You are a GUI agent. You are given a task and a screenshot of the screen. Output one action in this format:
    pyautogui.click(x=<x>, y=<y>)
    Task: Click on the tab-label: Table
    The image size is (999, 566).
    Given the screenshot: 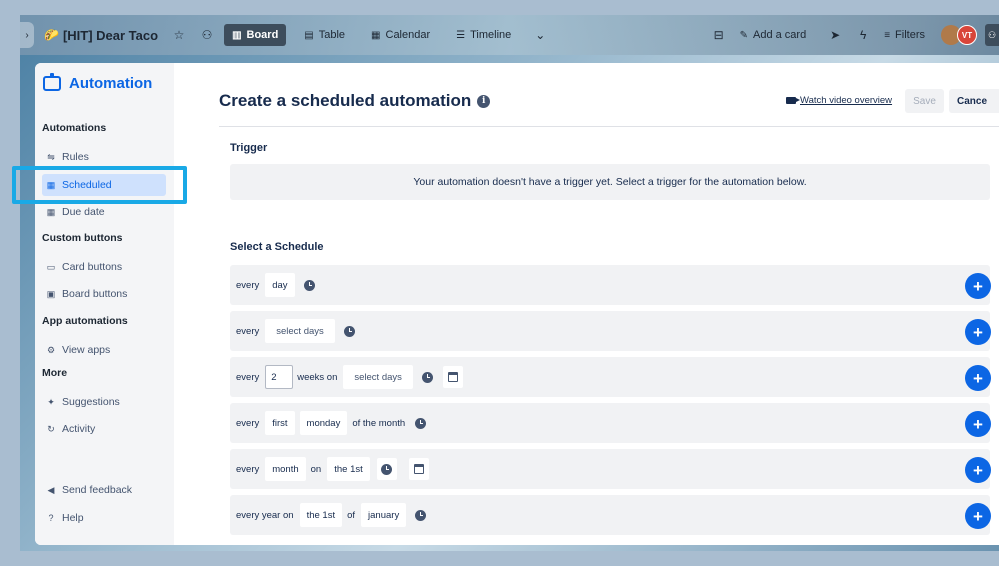 What is the action you would take?
    pyautogui.click(x=332, y=35)
    